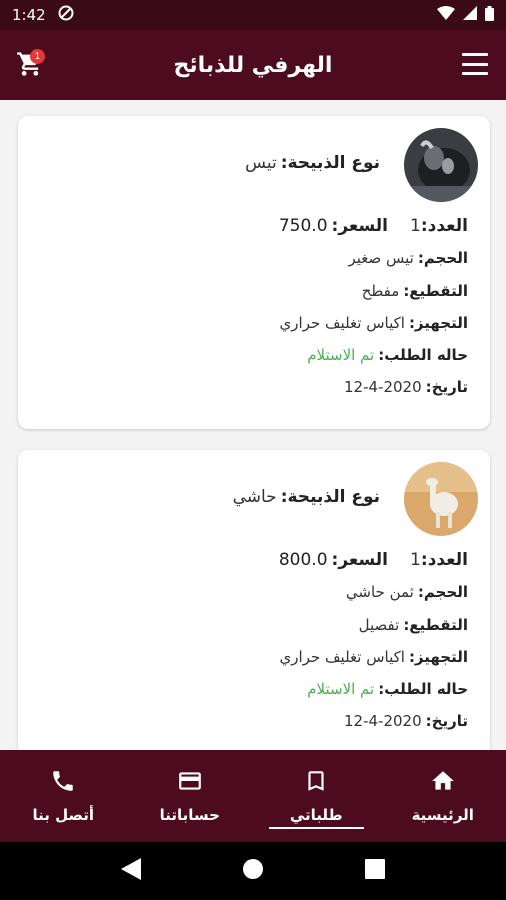 The image size is (506, 900). Describe the element at coordinates (261, 163) in the screenshot. I see `type-value: تيس` at that location.